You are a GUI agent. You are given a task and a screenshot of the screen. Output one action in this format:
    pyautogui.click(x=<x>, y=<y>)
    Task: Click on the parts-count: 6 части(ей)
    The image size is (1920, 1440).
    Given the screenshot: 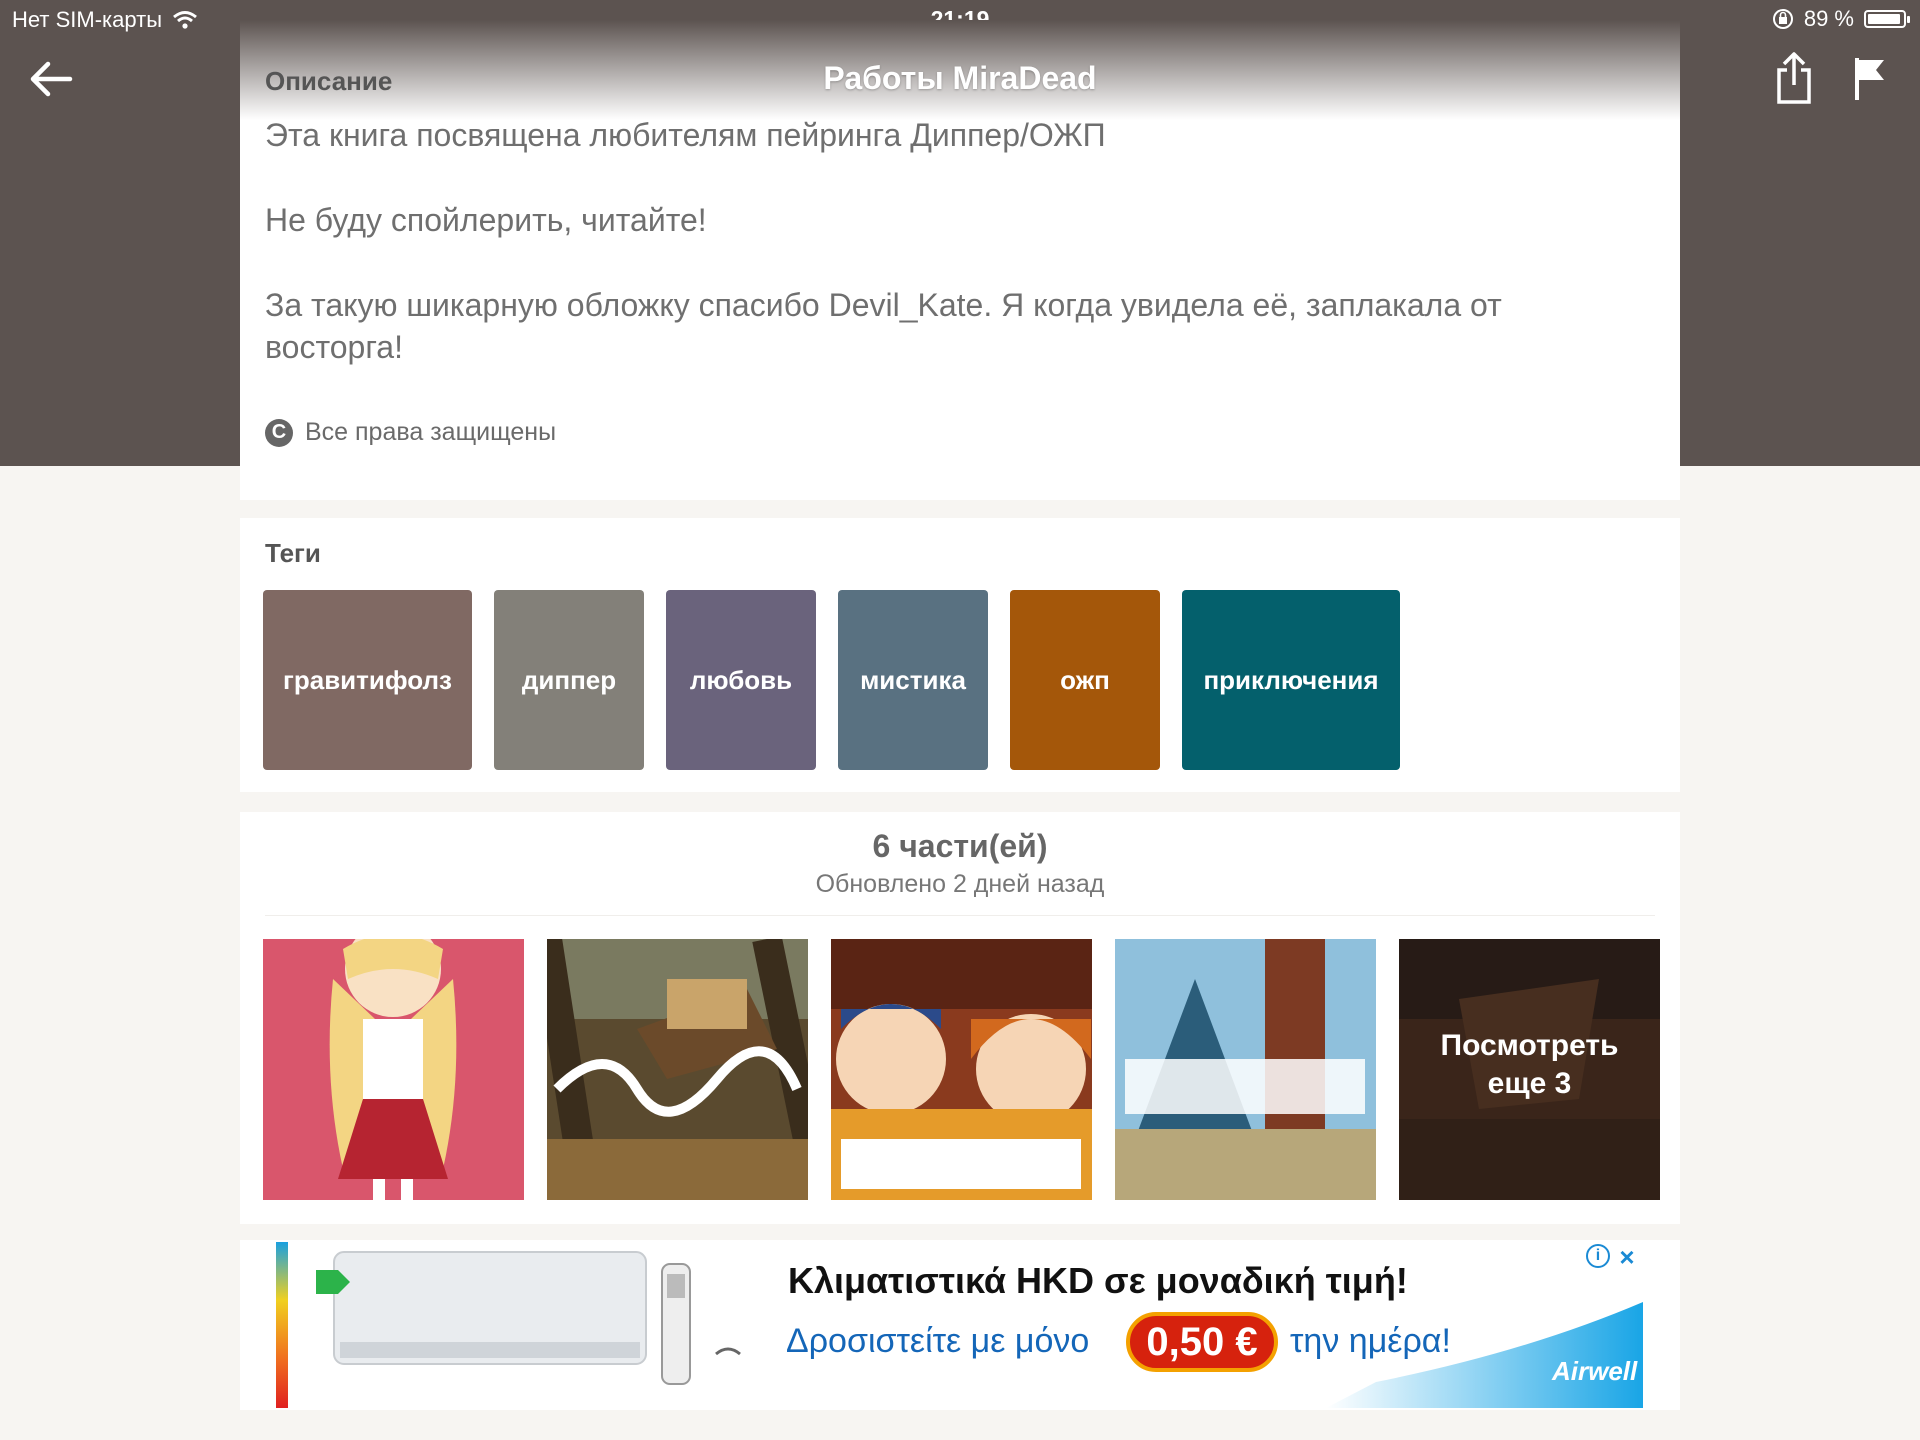 What is the action you would take?
    pyautogui.click(x=960, y=846)
    